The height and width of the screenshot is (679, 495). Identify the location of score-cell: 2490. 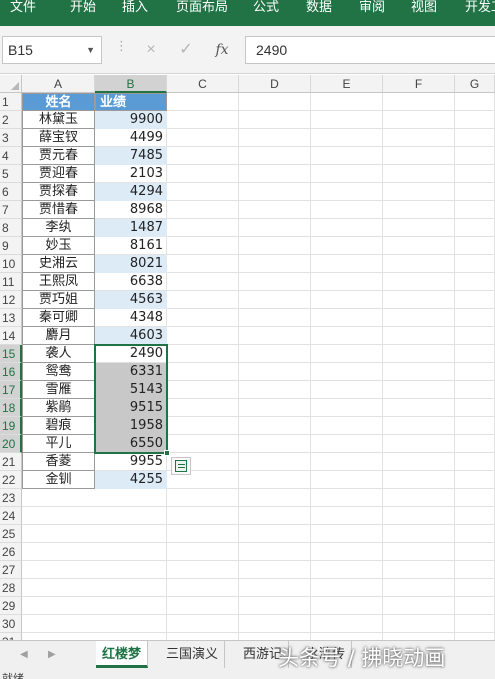
(131, 354).